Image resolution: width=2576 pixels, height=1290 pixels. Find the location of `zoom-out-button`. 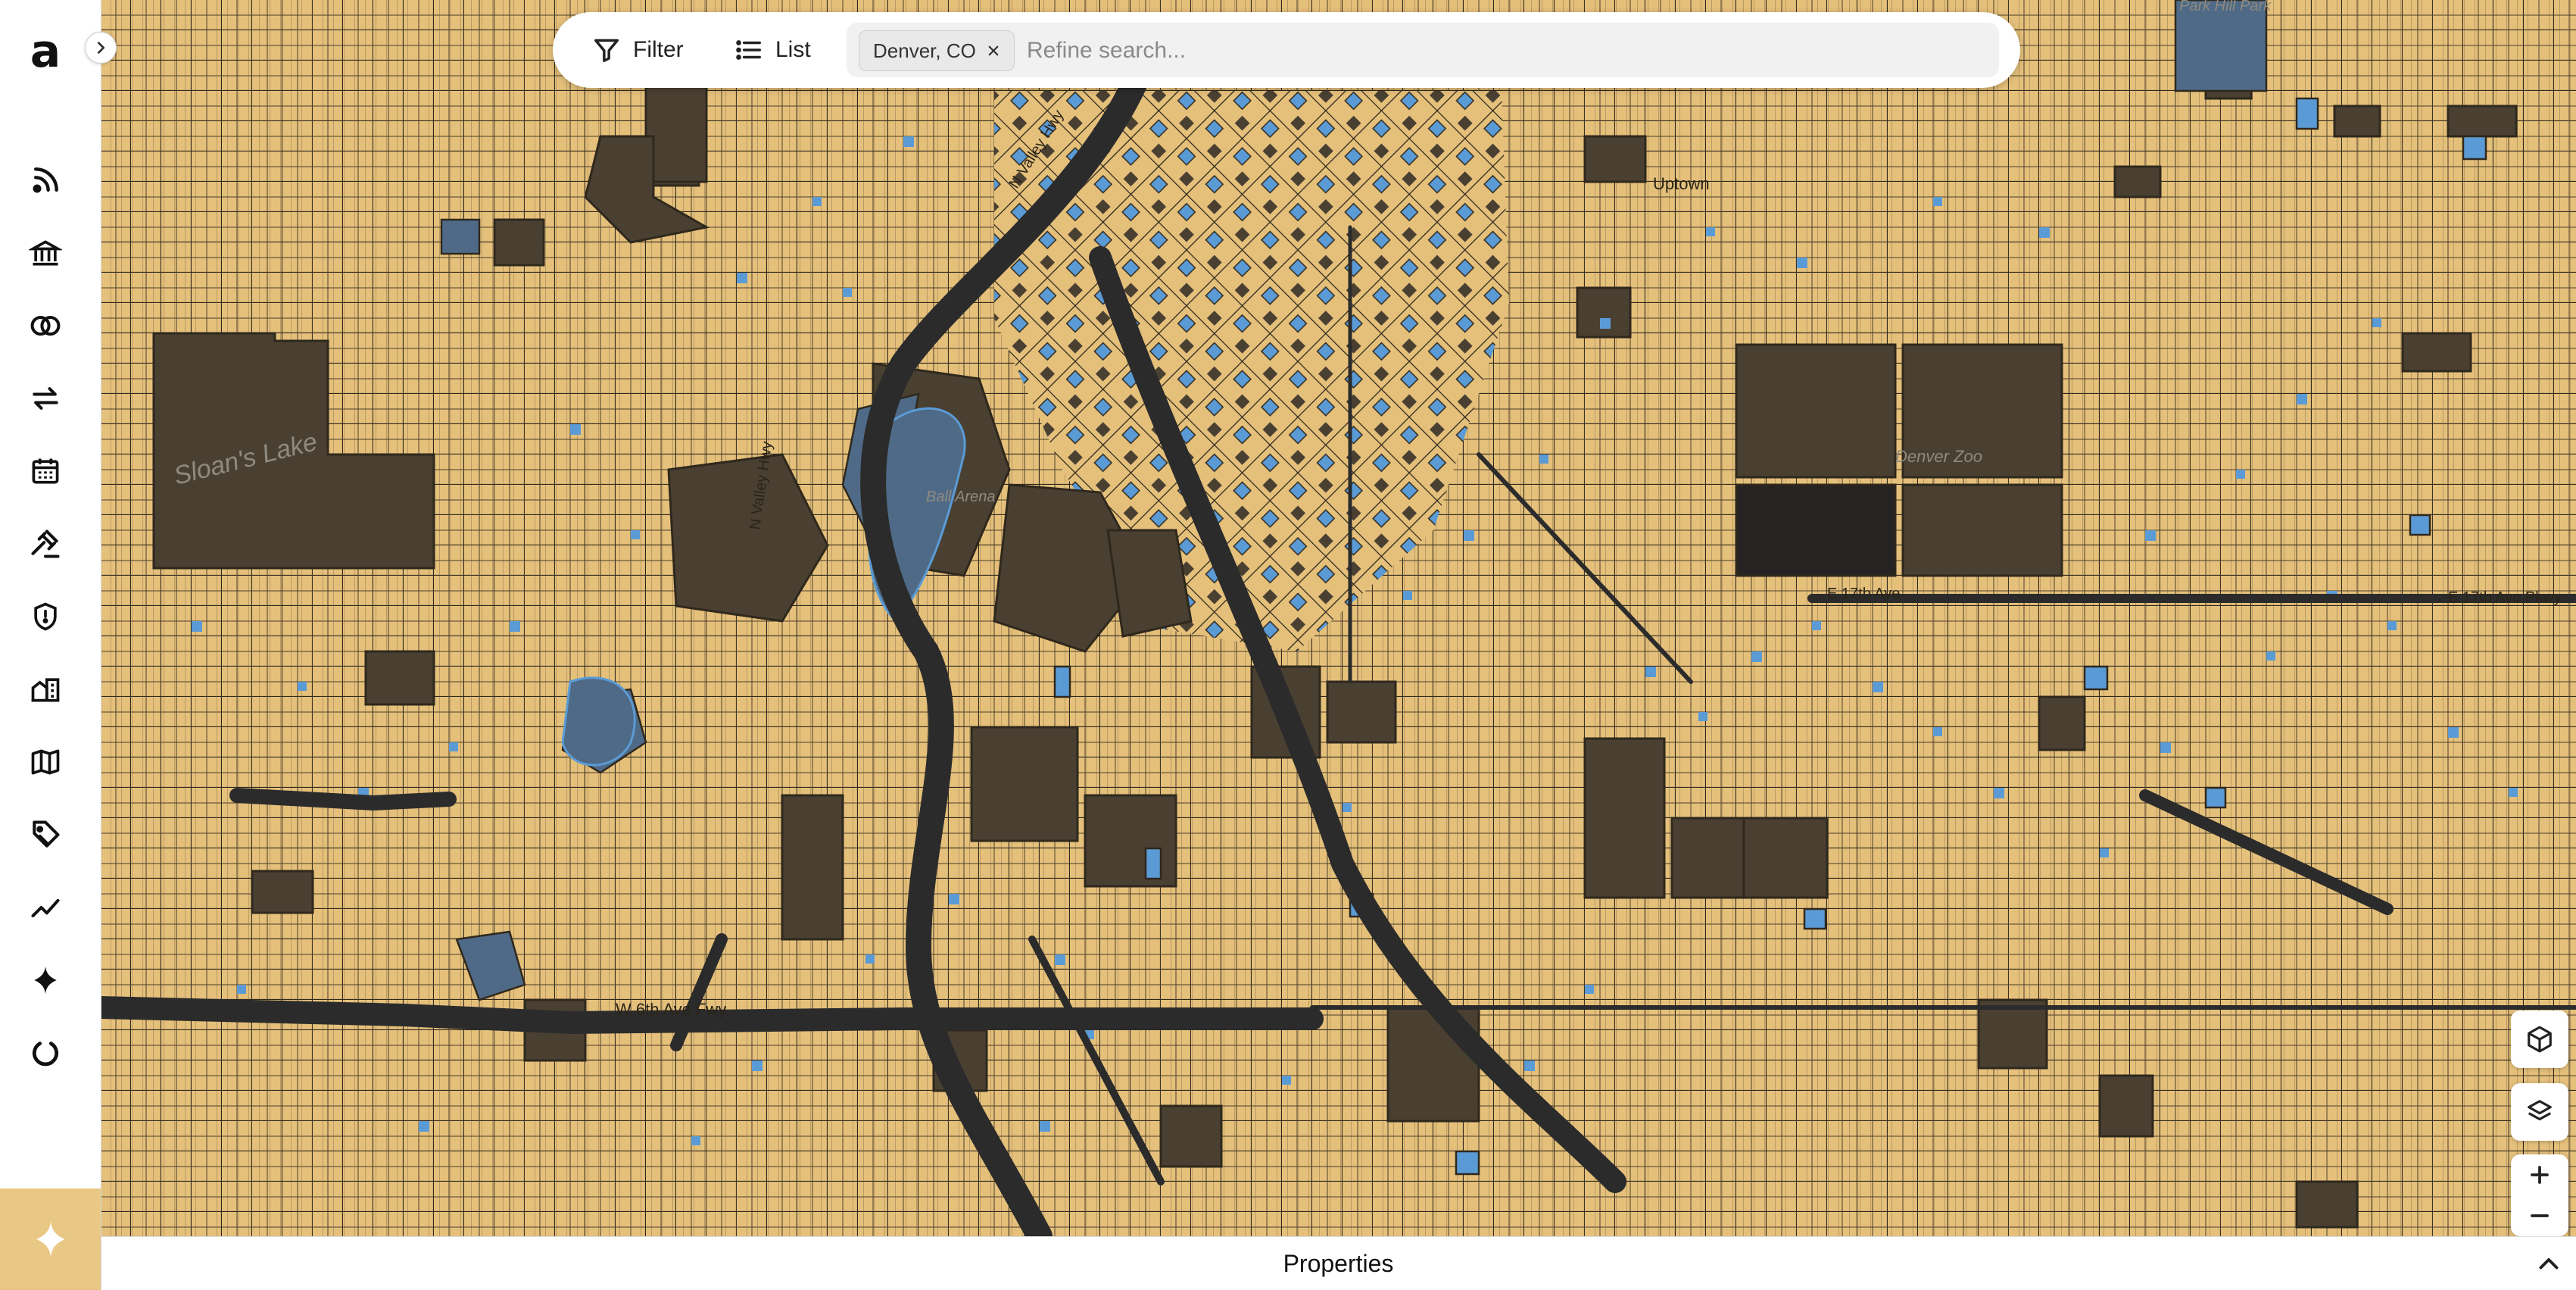

zoom-out-button is located at coordinates (2539, 1215).